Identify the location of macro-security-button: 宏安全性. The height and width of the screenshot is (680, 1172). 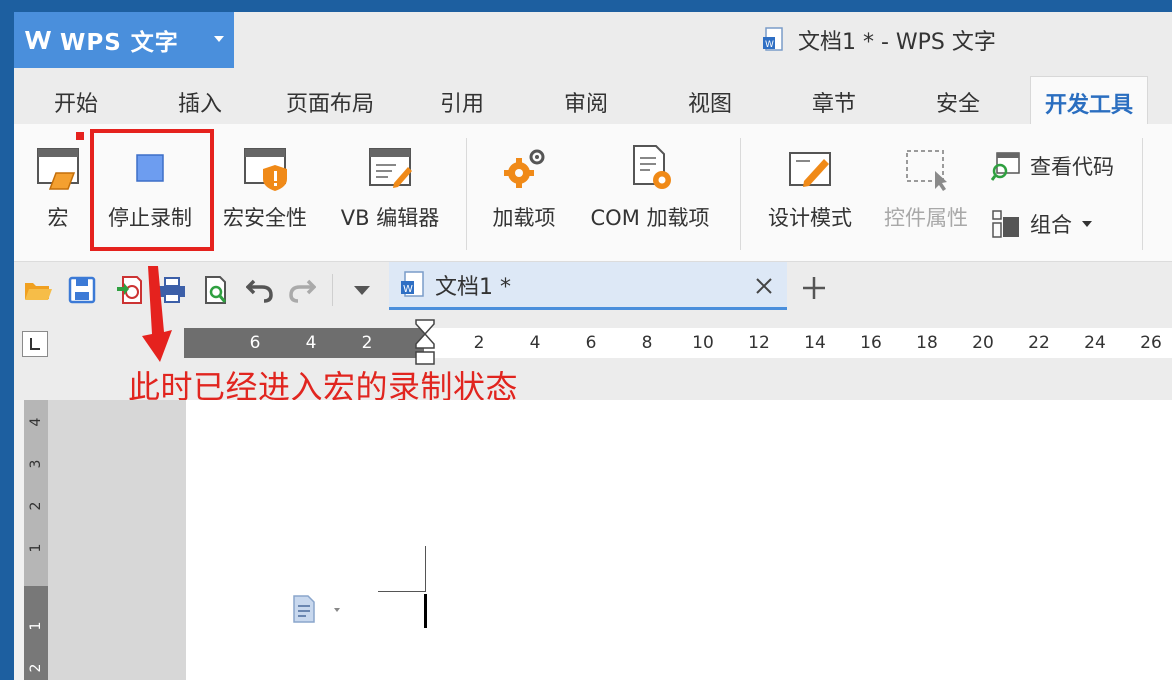
(265, 178).